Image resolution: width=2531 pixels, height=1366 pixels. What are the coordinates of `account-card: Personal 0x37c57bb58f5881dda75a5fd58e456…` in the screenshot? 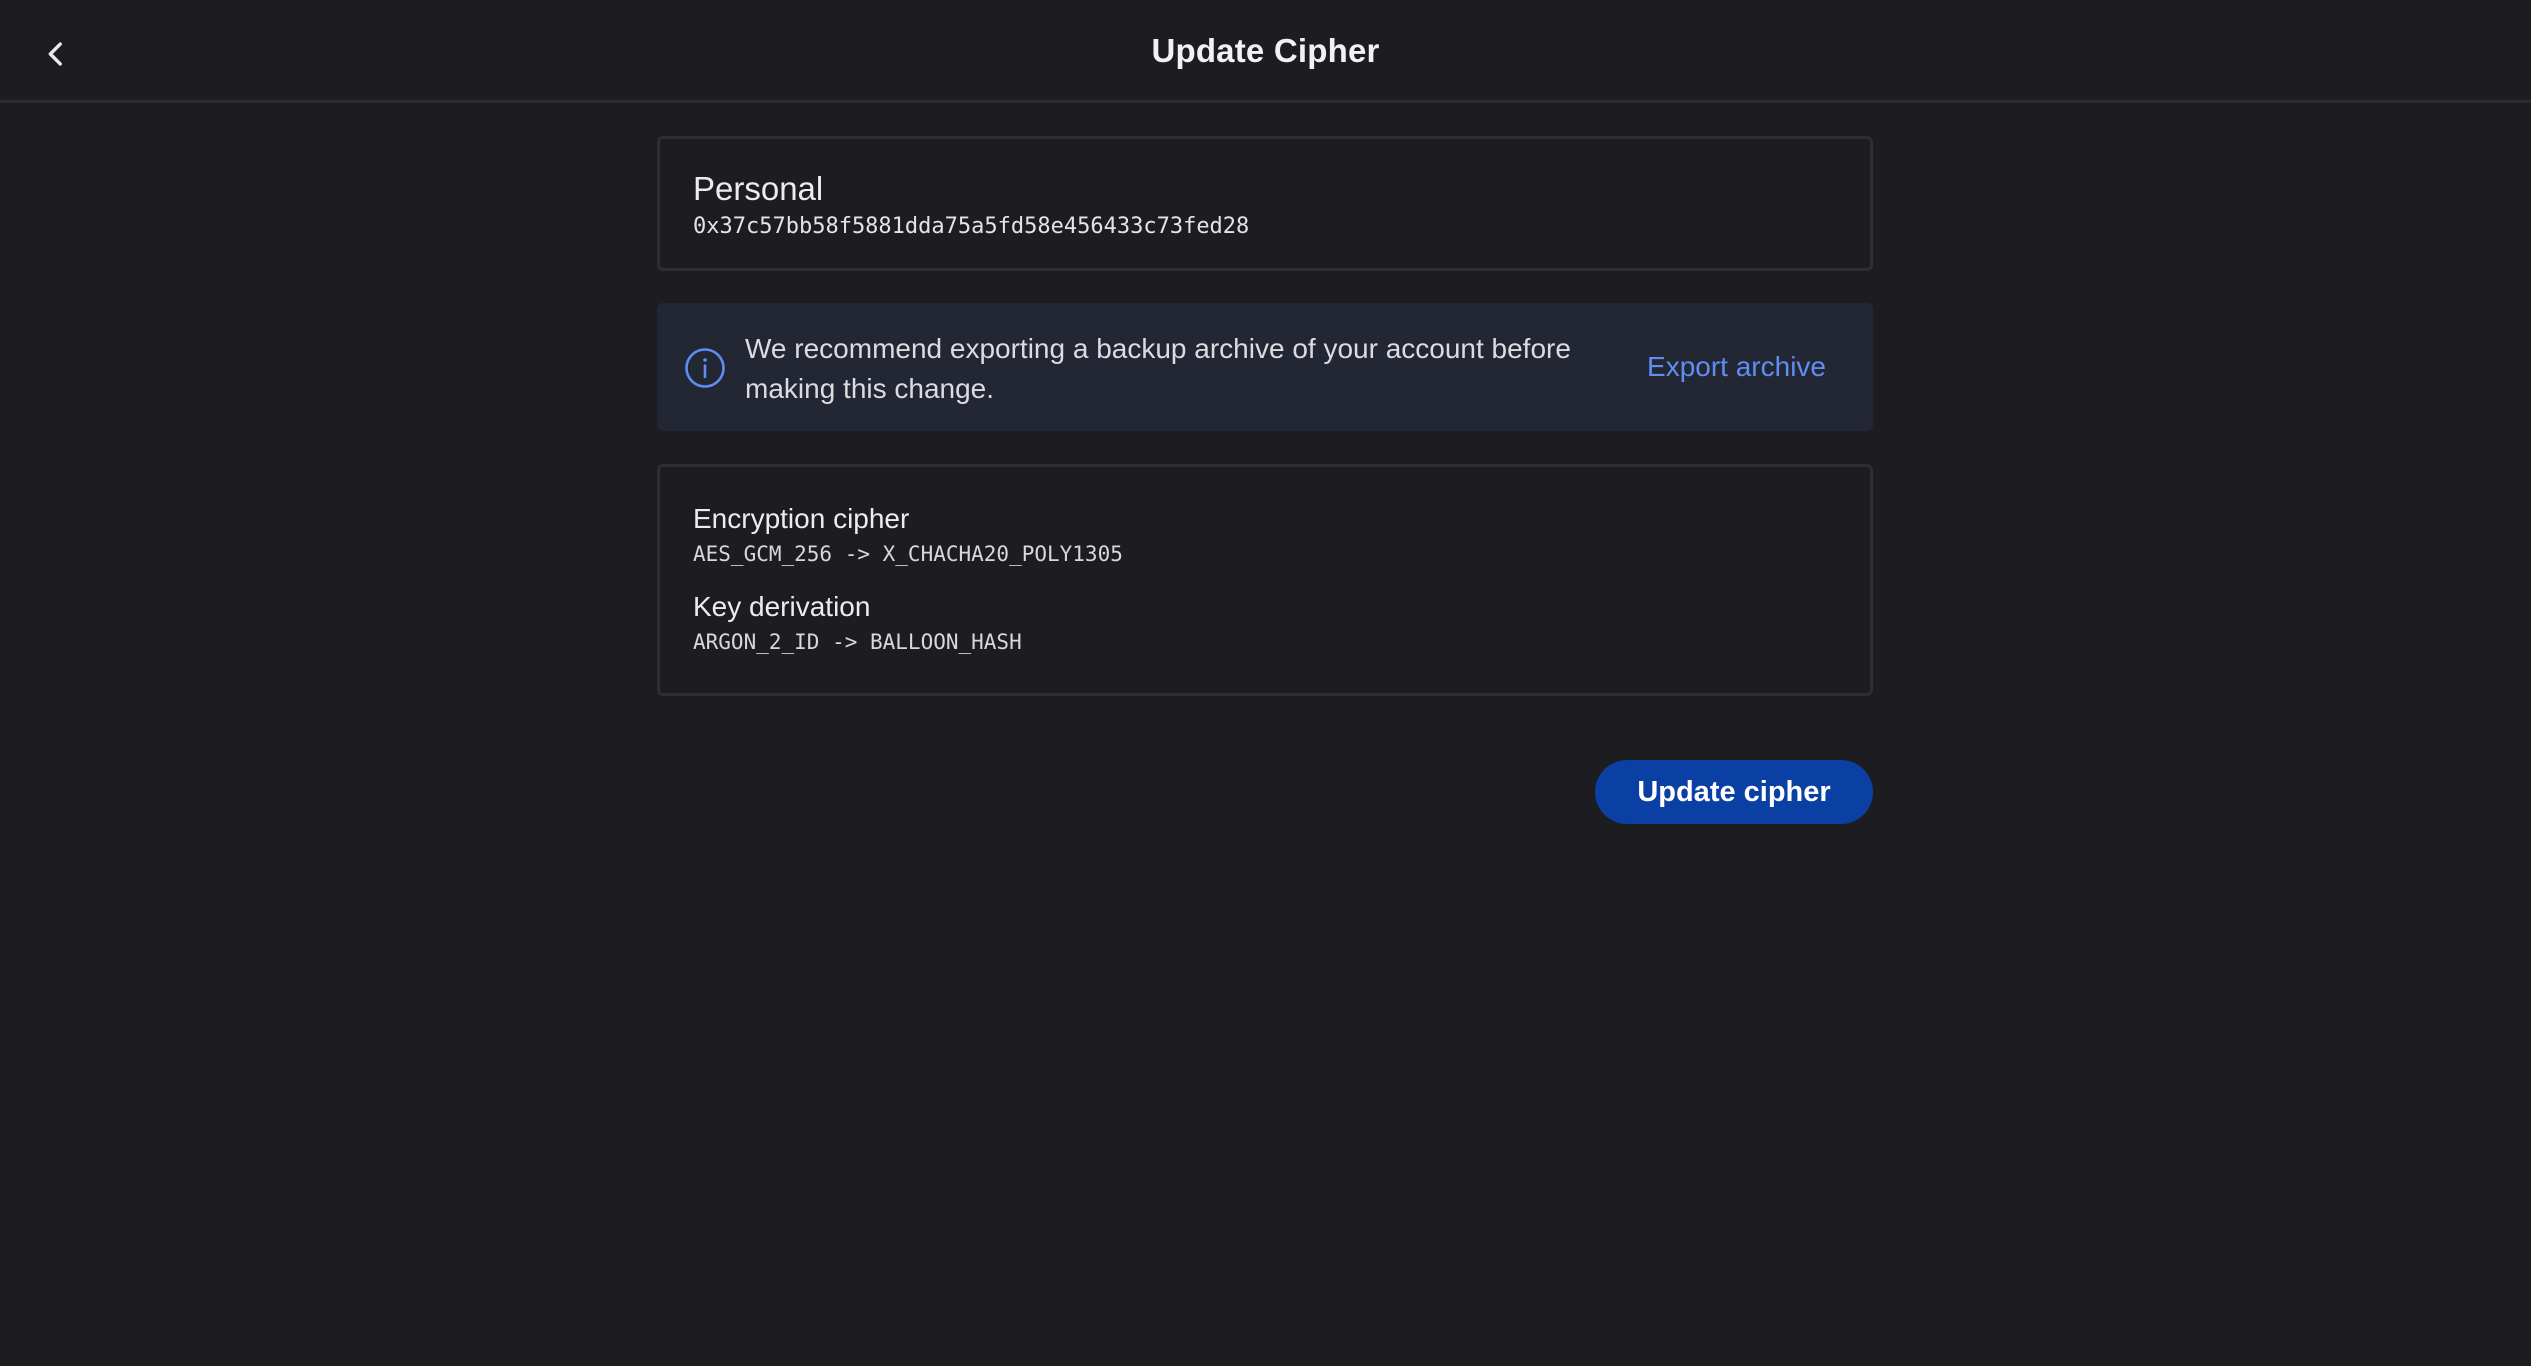 It's located at (1265, 203).